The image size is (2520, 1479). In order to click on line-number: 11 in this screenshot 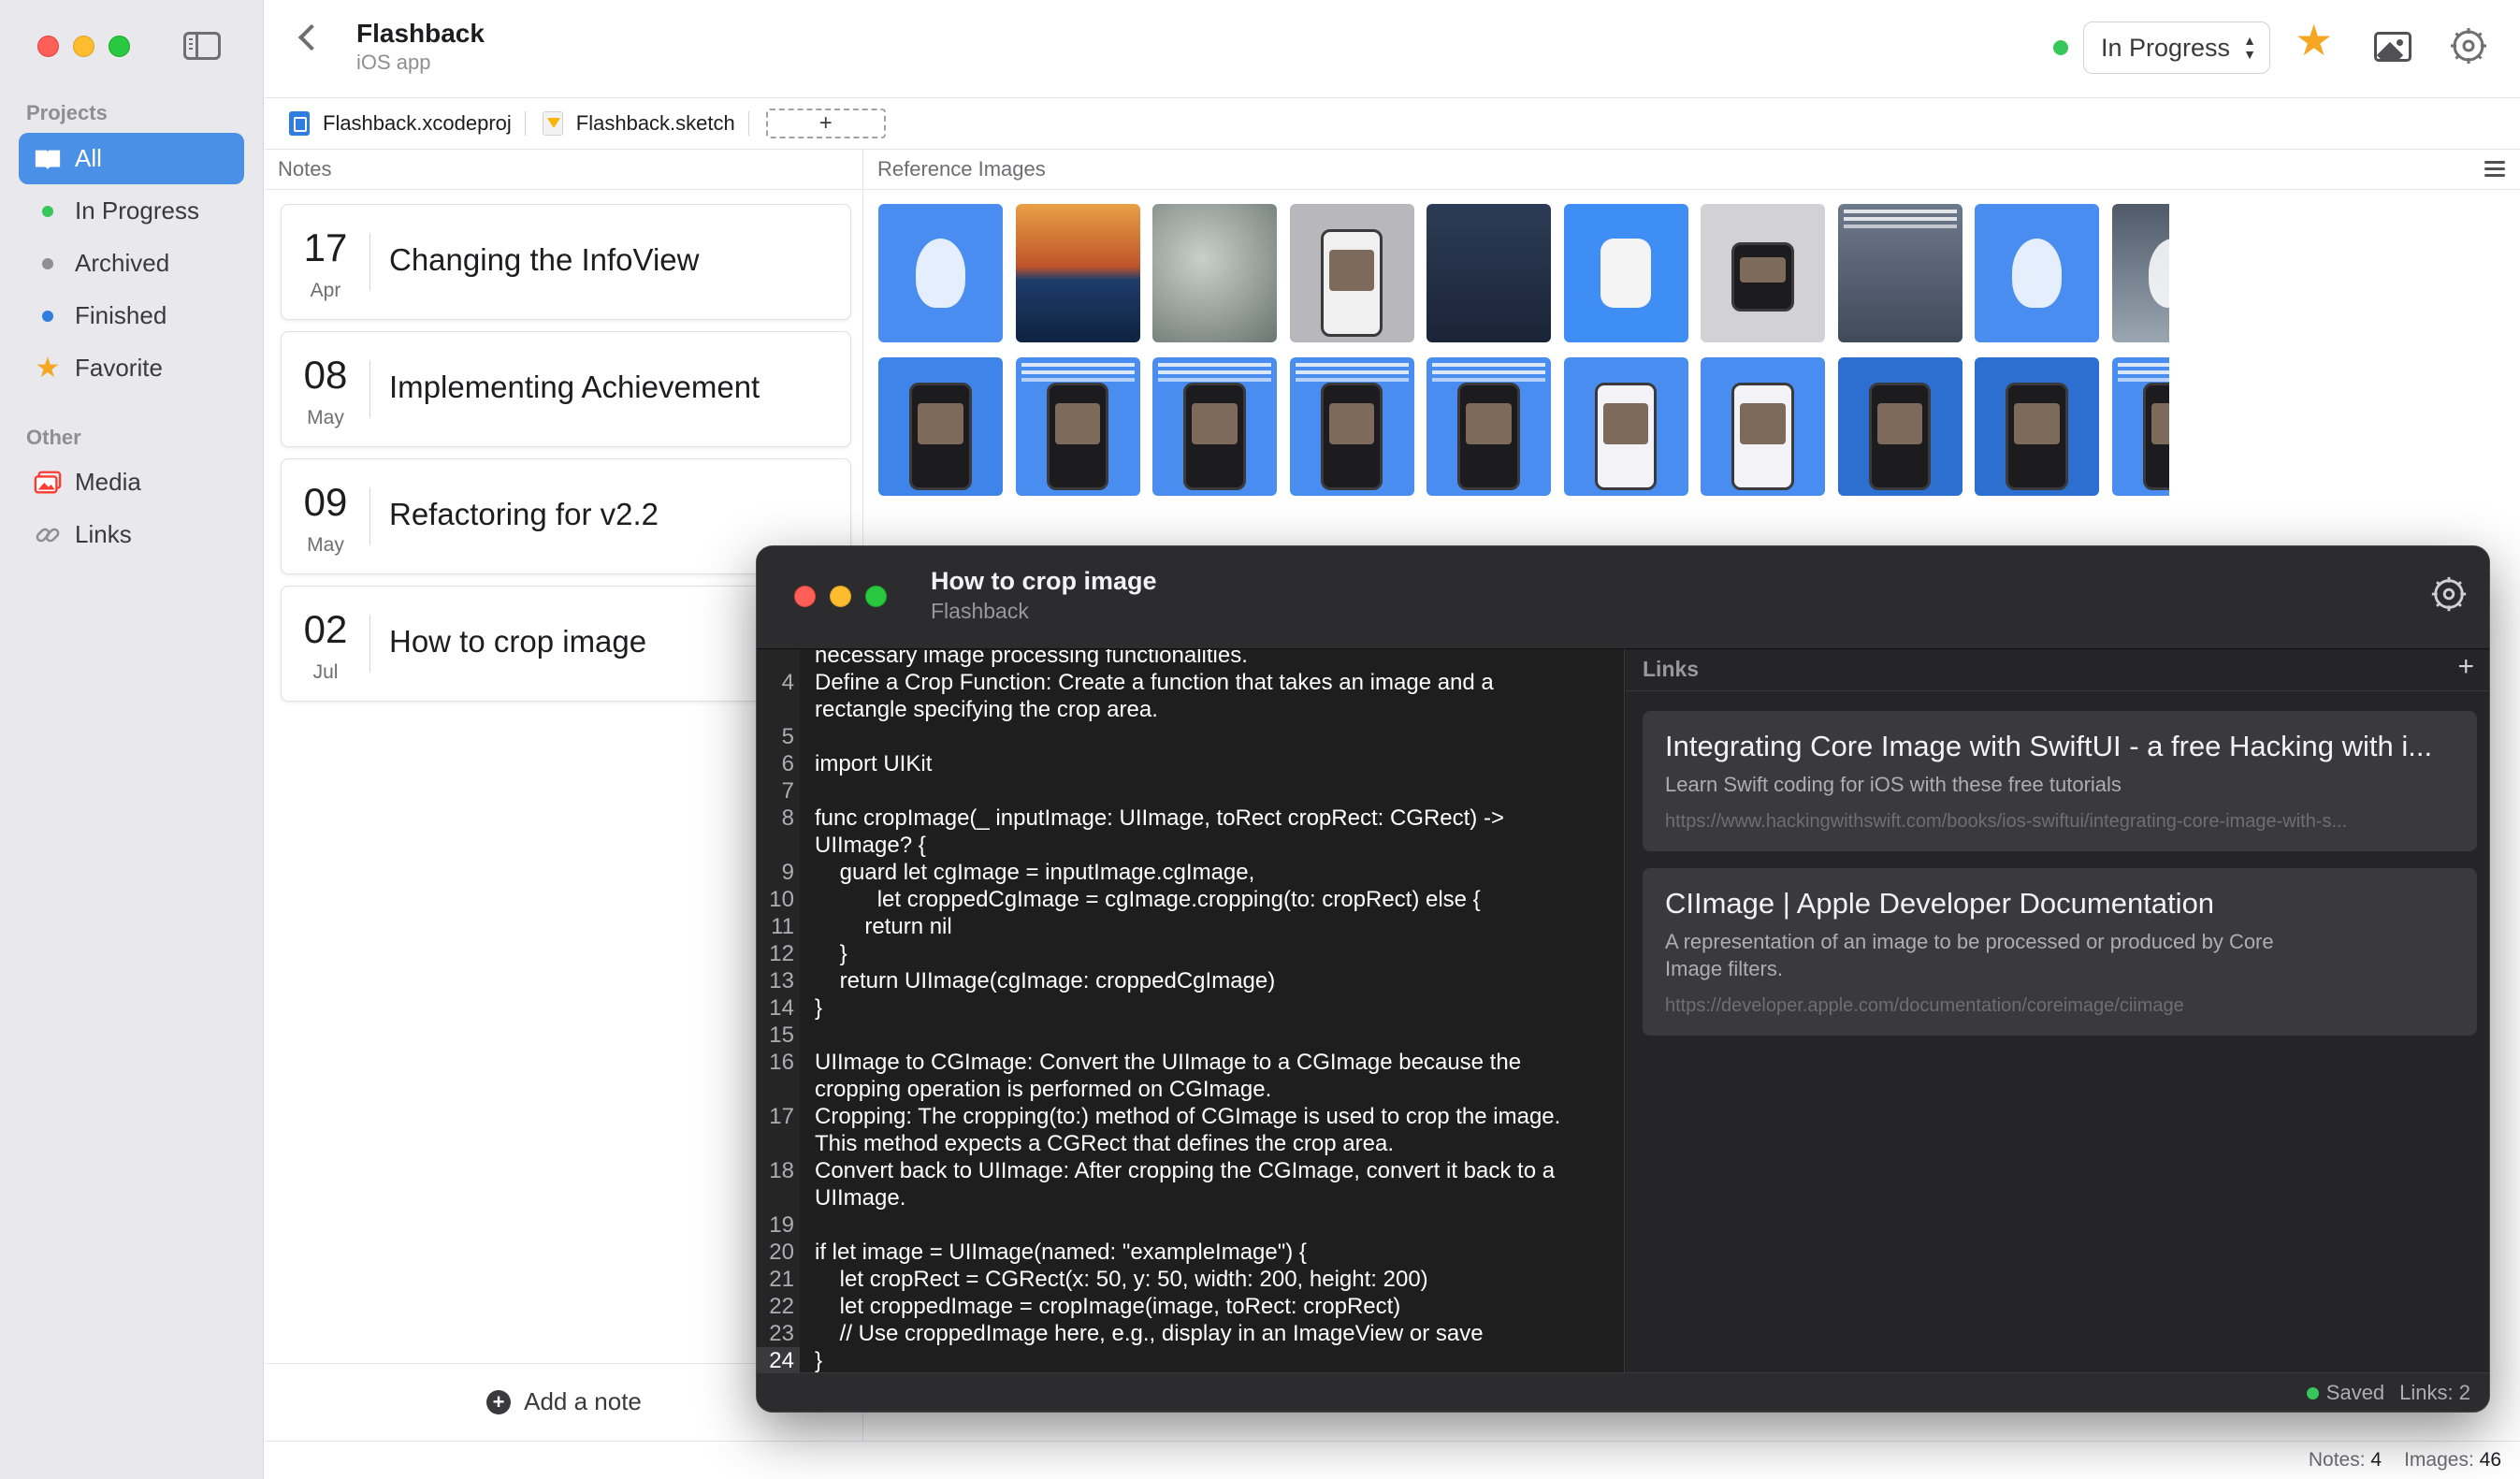, I will do `click(782, 926)`.